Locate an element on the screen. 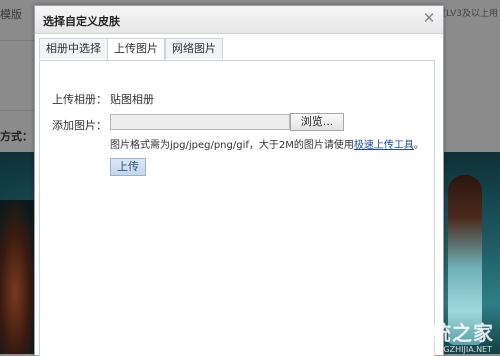  dialog-title: 选择自定义皮肤 is located at coordinates (81, 21).